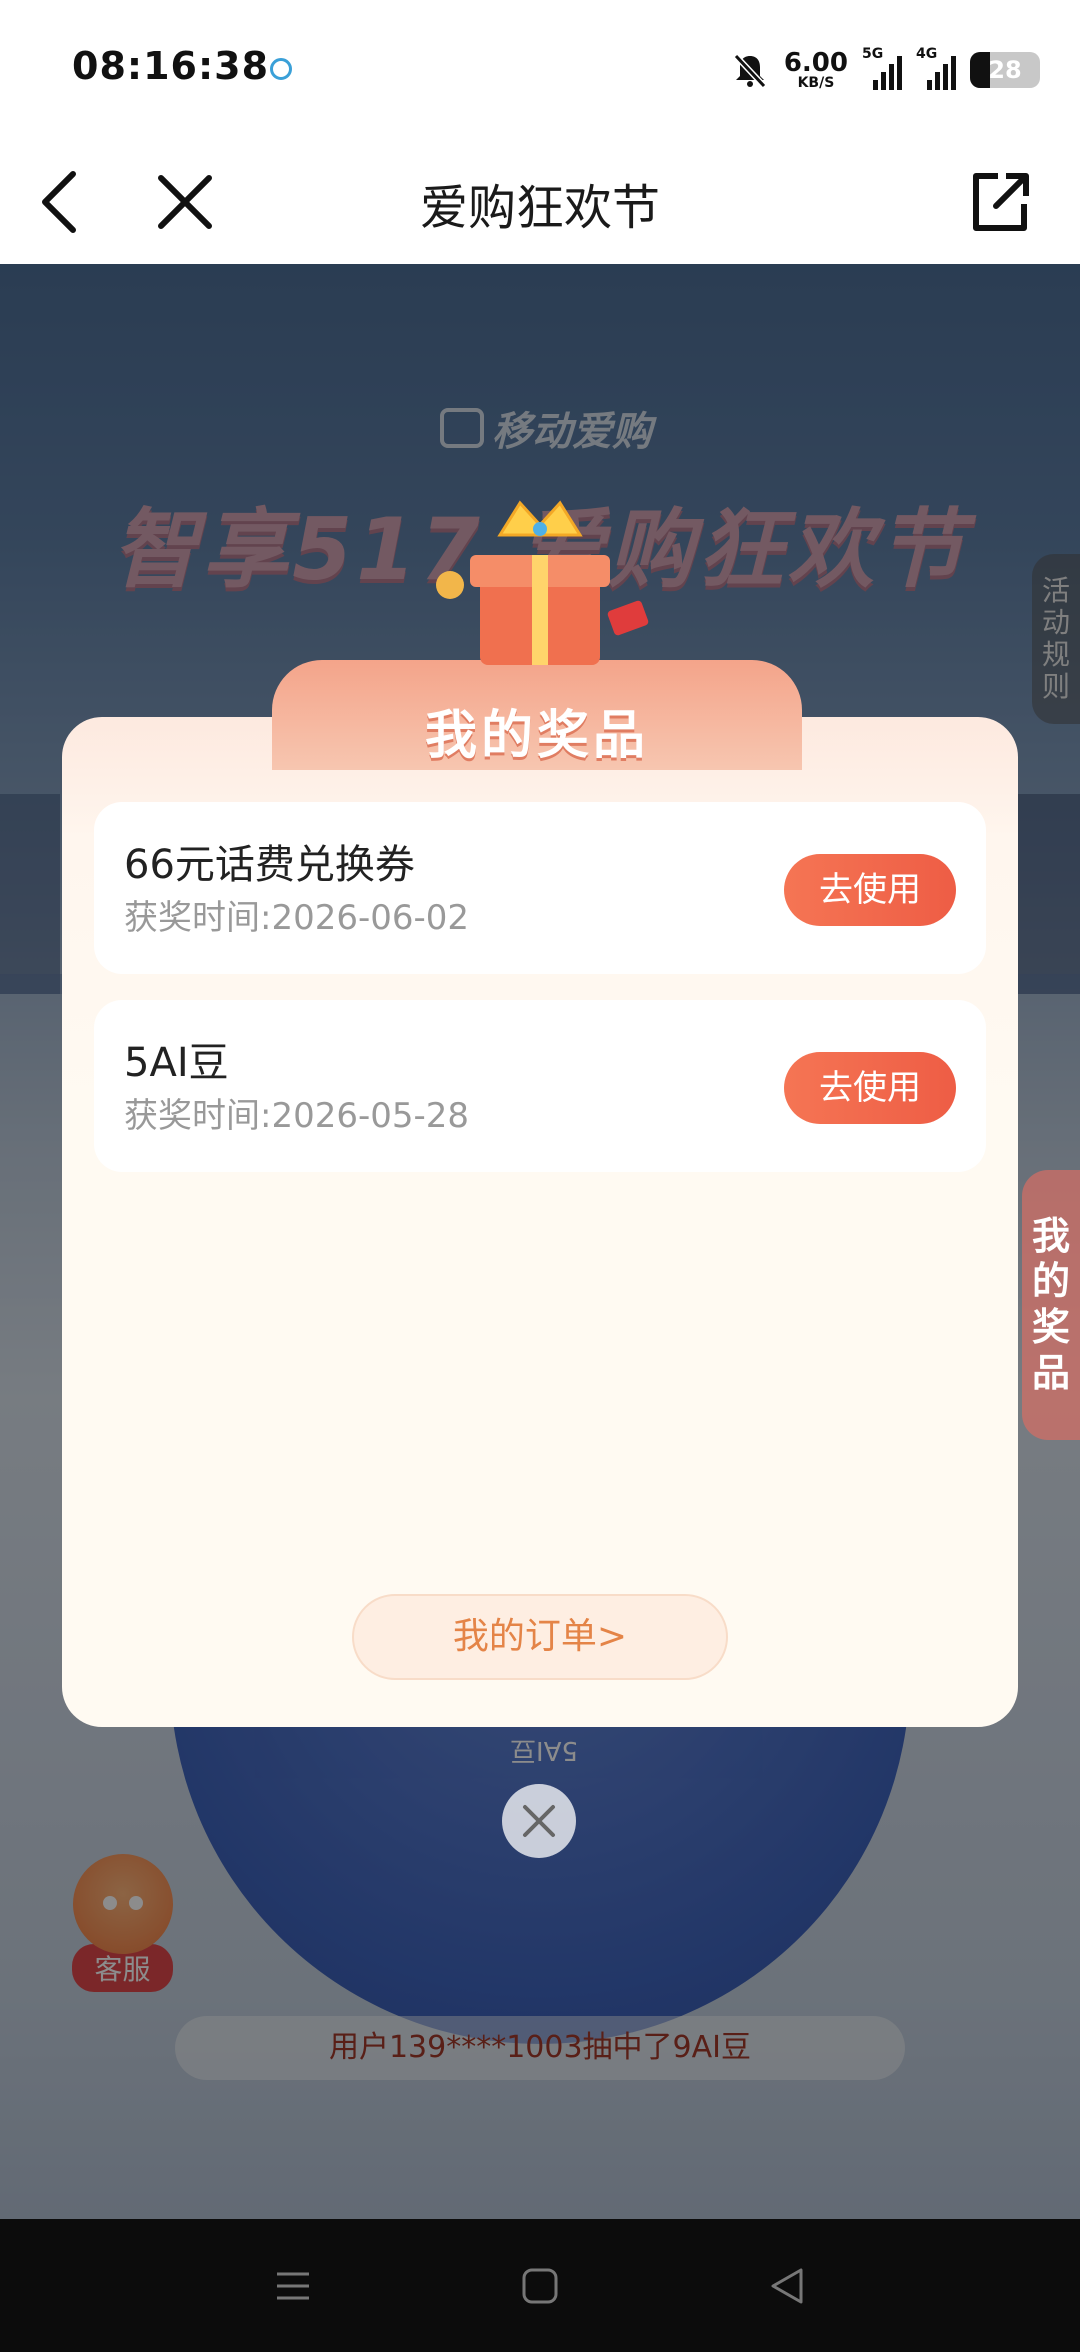 The height and width of the screenshot is (2352, 1080). I want to click on prize-name: 5AI豆, so click(176, 1063).